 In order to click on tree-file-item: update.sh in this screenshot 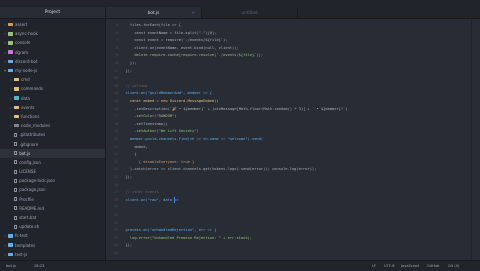, I will do `click(52, 226)`.